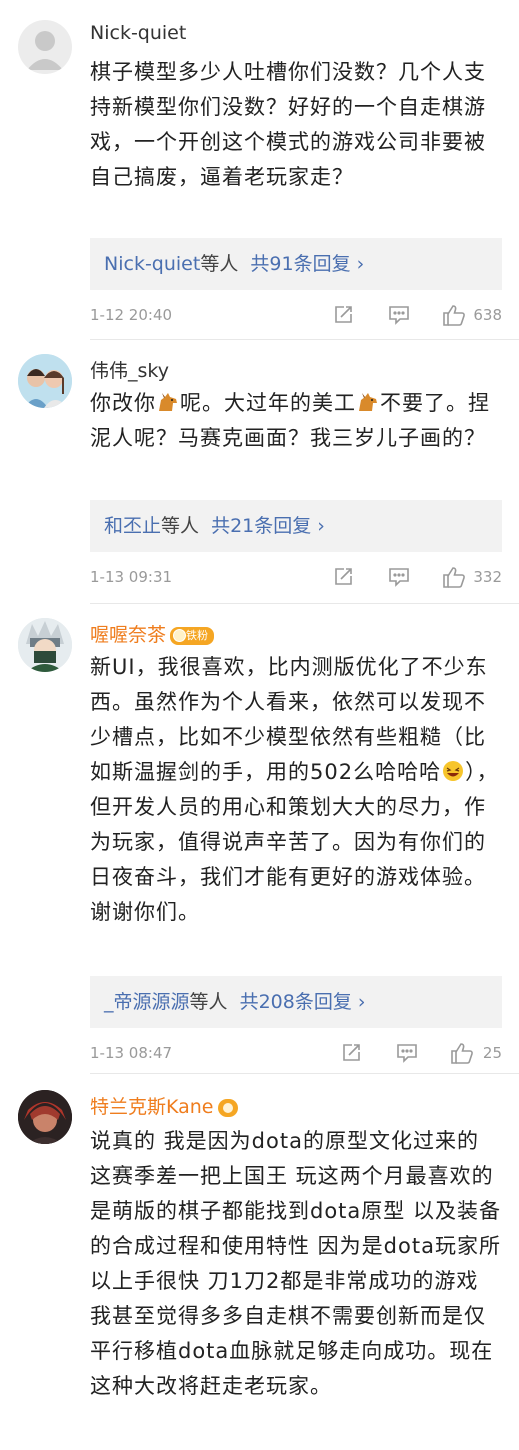 This screenshot has height=1450, width=519. I want to click on reply-count: 共208条回复, so click(295, 1002).